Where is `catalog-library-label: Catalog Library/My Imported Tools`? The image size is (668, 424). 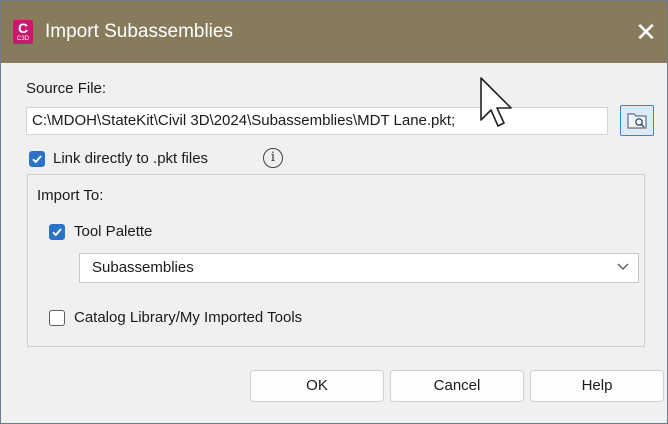
catalog-library-label: Catalog Library/My Imported Tools is located at coordinates (188, 317).